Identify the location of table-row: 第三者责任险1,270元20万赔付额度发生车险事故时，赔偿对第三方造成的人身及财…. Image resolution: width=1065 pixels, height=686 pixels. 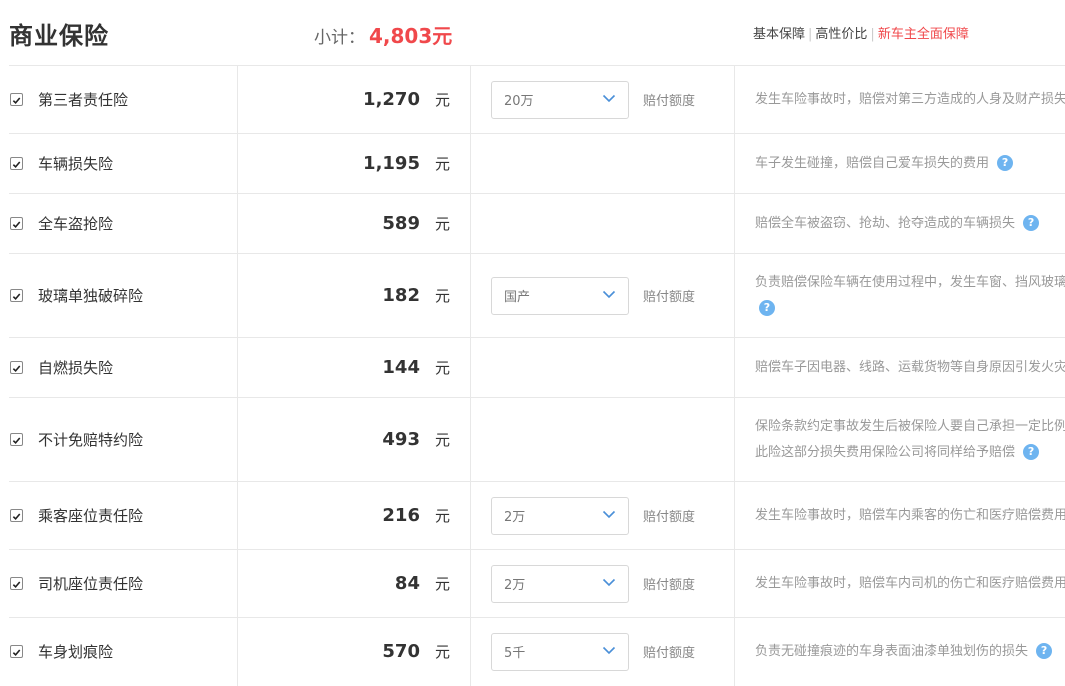
(537, 100).